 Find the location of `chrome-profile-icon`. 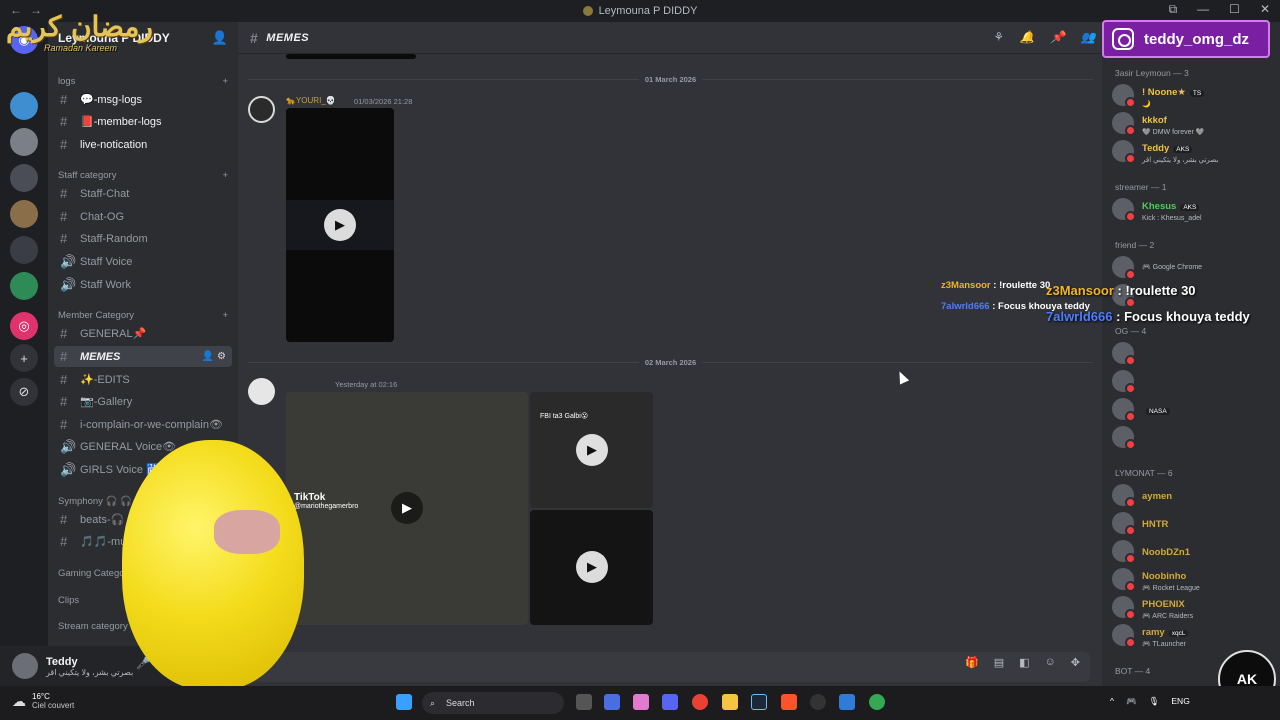

chrome-profile-icon is located at coordinates (877, 702).